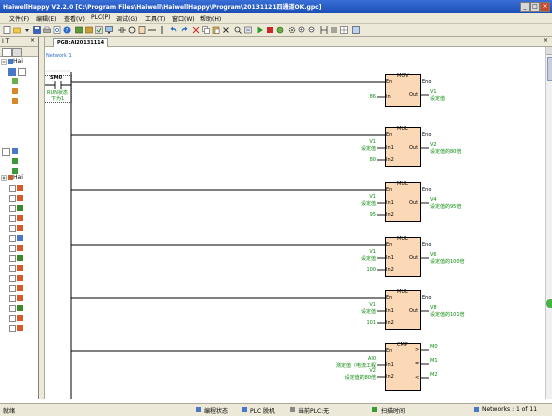  I want to click on tab-close-icon: ×, so click(545, 40).